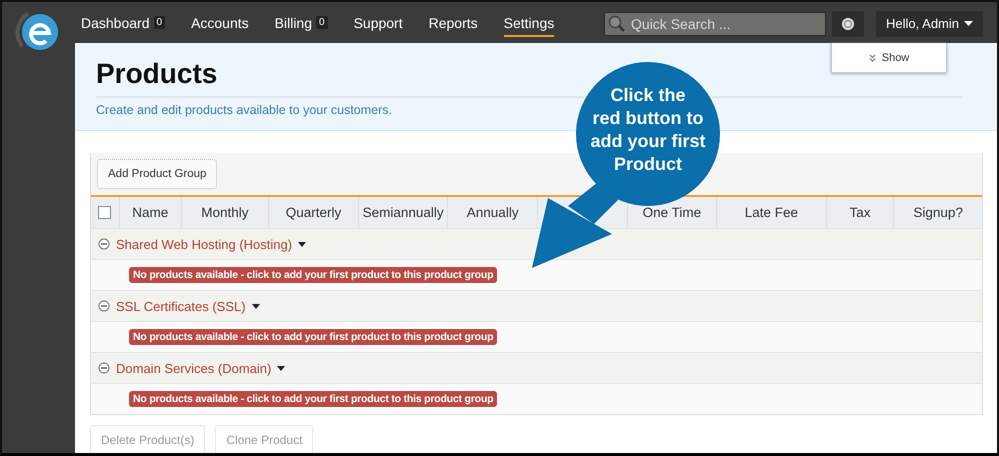 The image size is (999, 456). What do you see at coordinates (188, 306) in the screenshot?
I see `group-name: SSL Certificates (SSL)` at bounding box center [188, 306].